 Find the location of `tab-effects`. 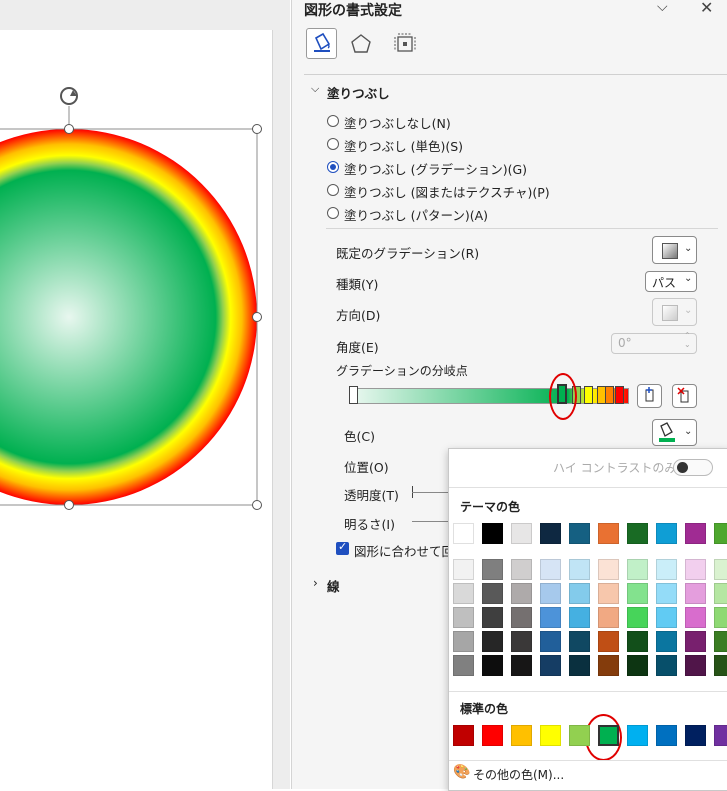

tab-effects is located at coordinates (361, 43).